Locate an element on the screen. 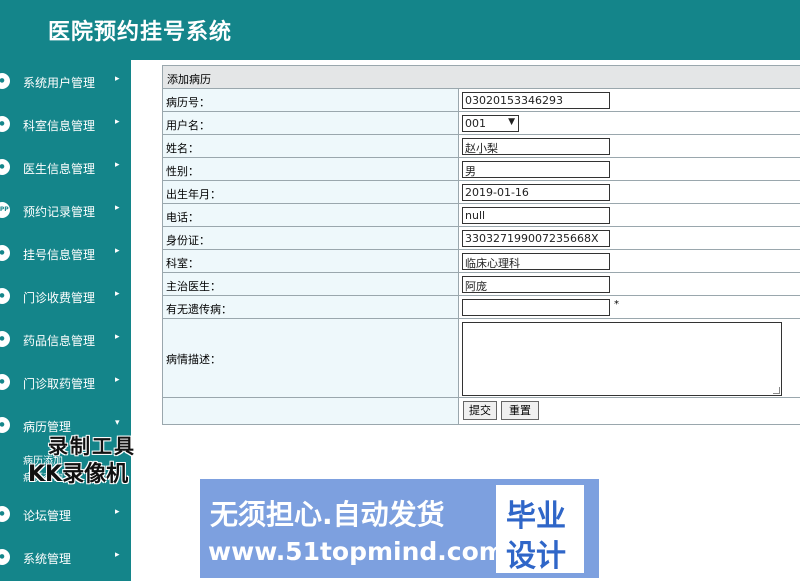 The width and height of the screenshot is (800, 581). sidebar-item-appointments: APP 预约记录管理 ▸ is located at coordinates (65, 210).